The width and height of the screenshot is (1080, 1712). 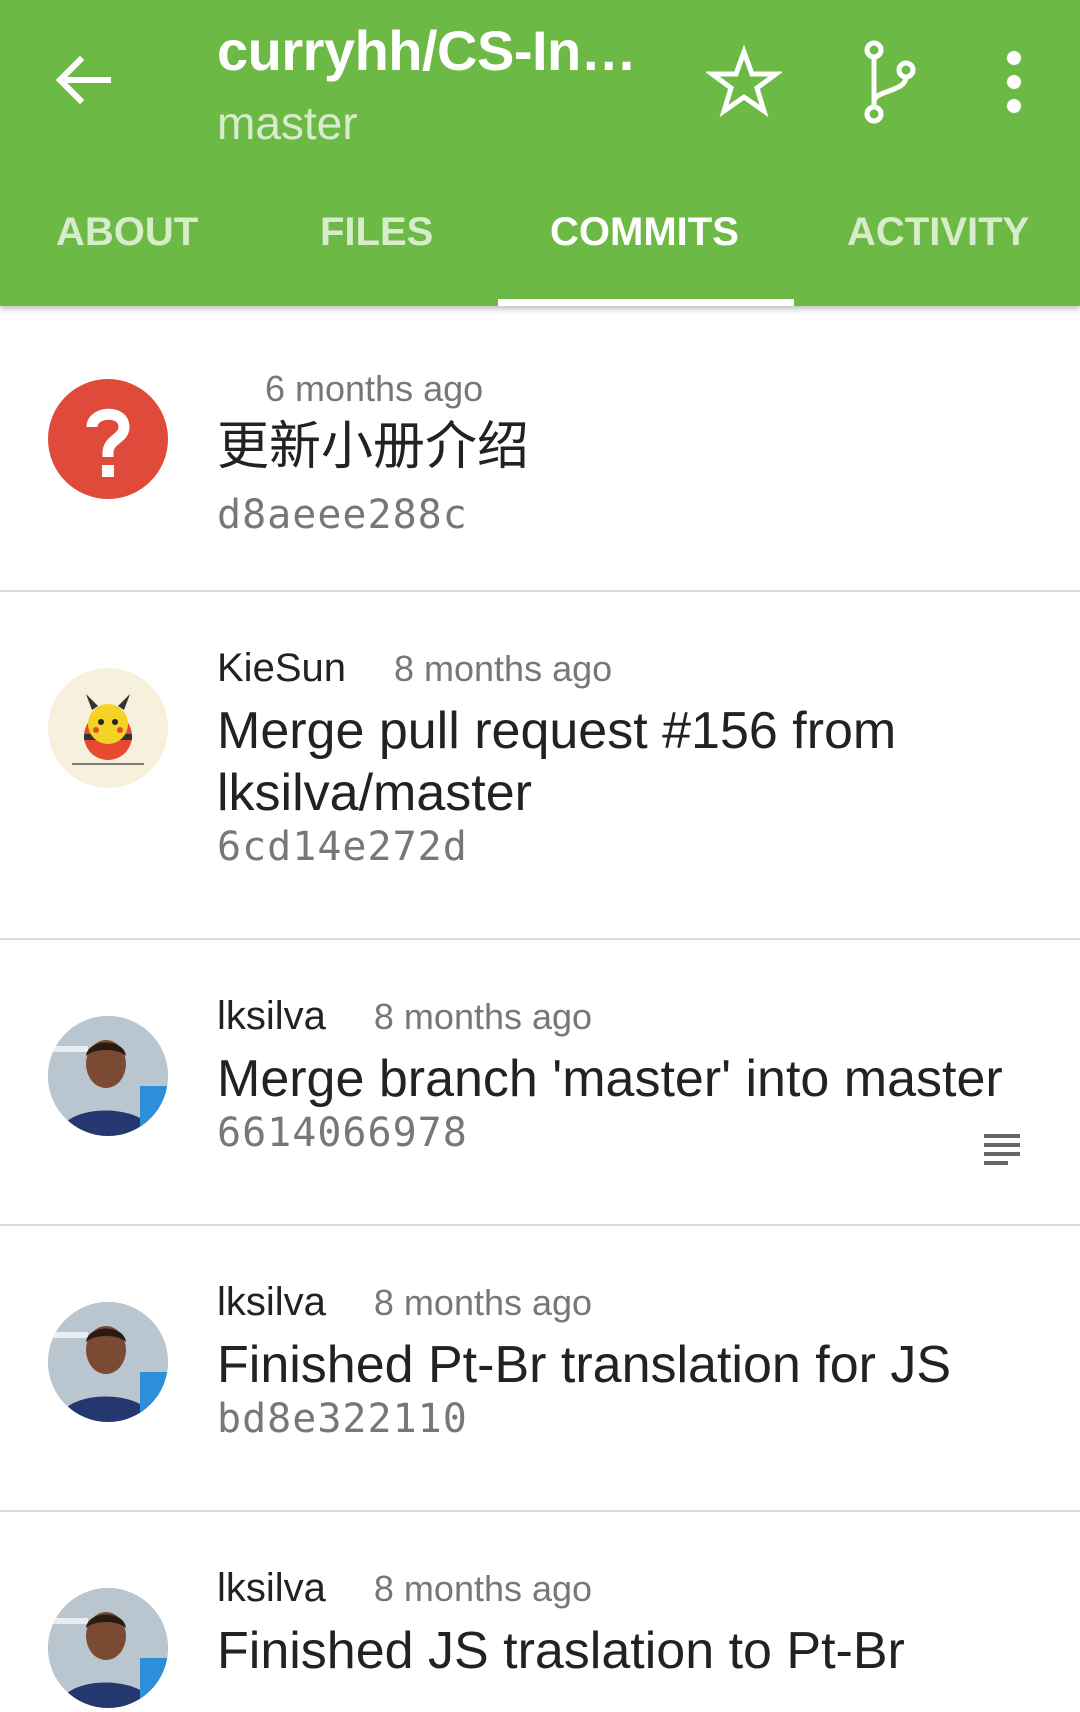 What do you see at coordinates (342, 1419) in the screenshot?
I see `commit-sha: bd8e322110` at bounding box center [342, 1419].